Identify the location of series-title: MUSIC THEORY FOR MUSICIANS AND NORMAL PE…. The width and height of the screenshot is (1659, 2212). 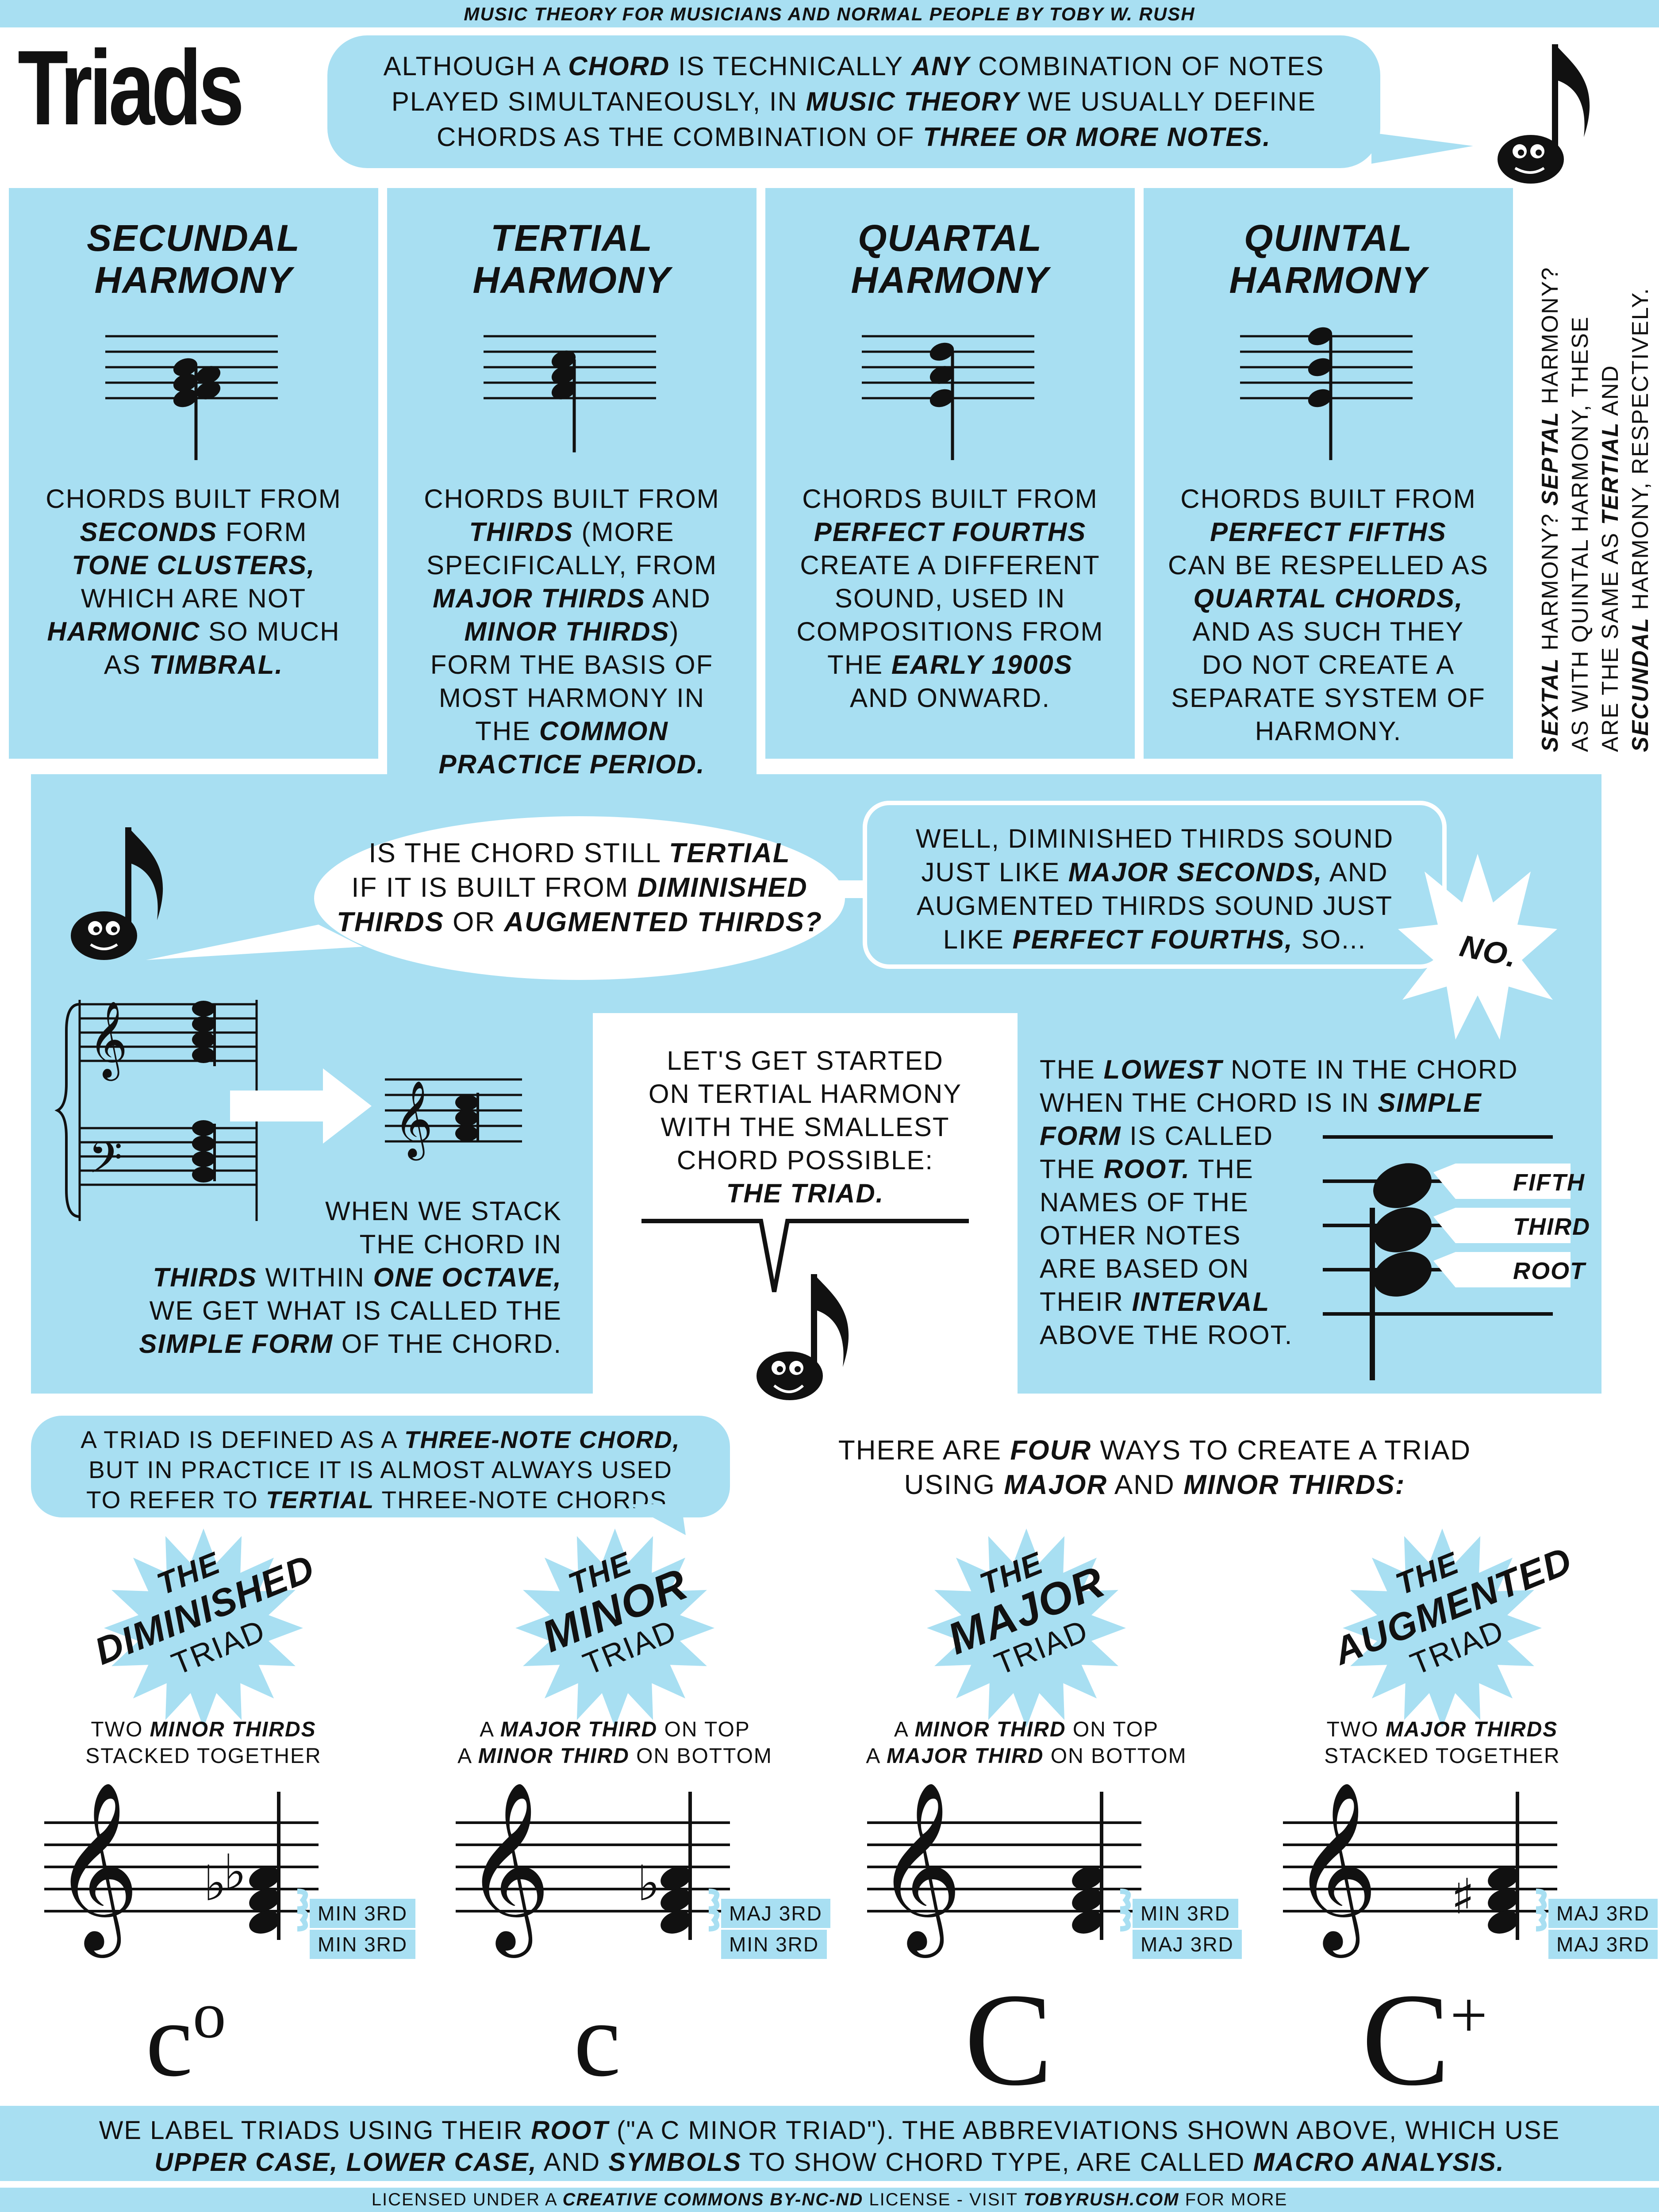
(830, 14).